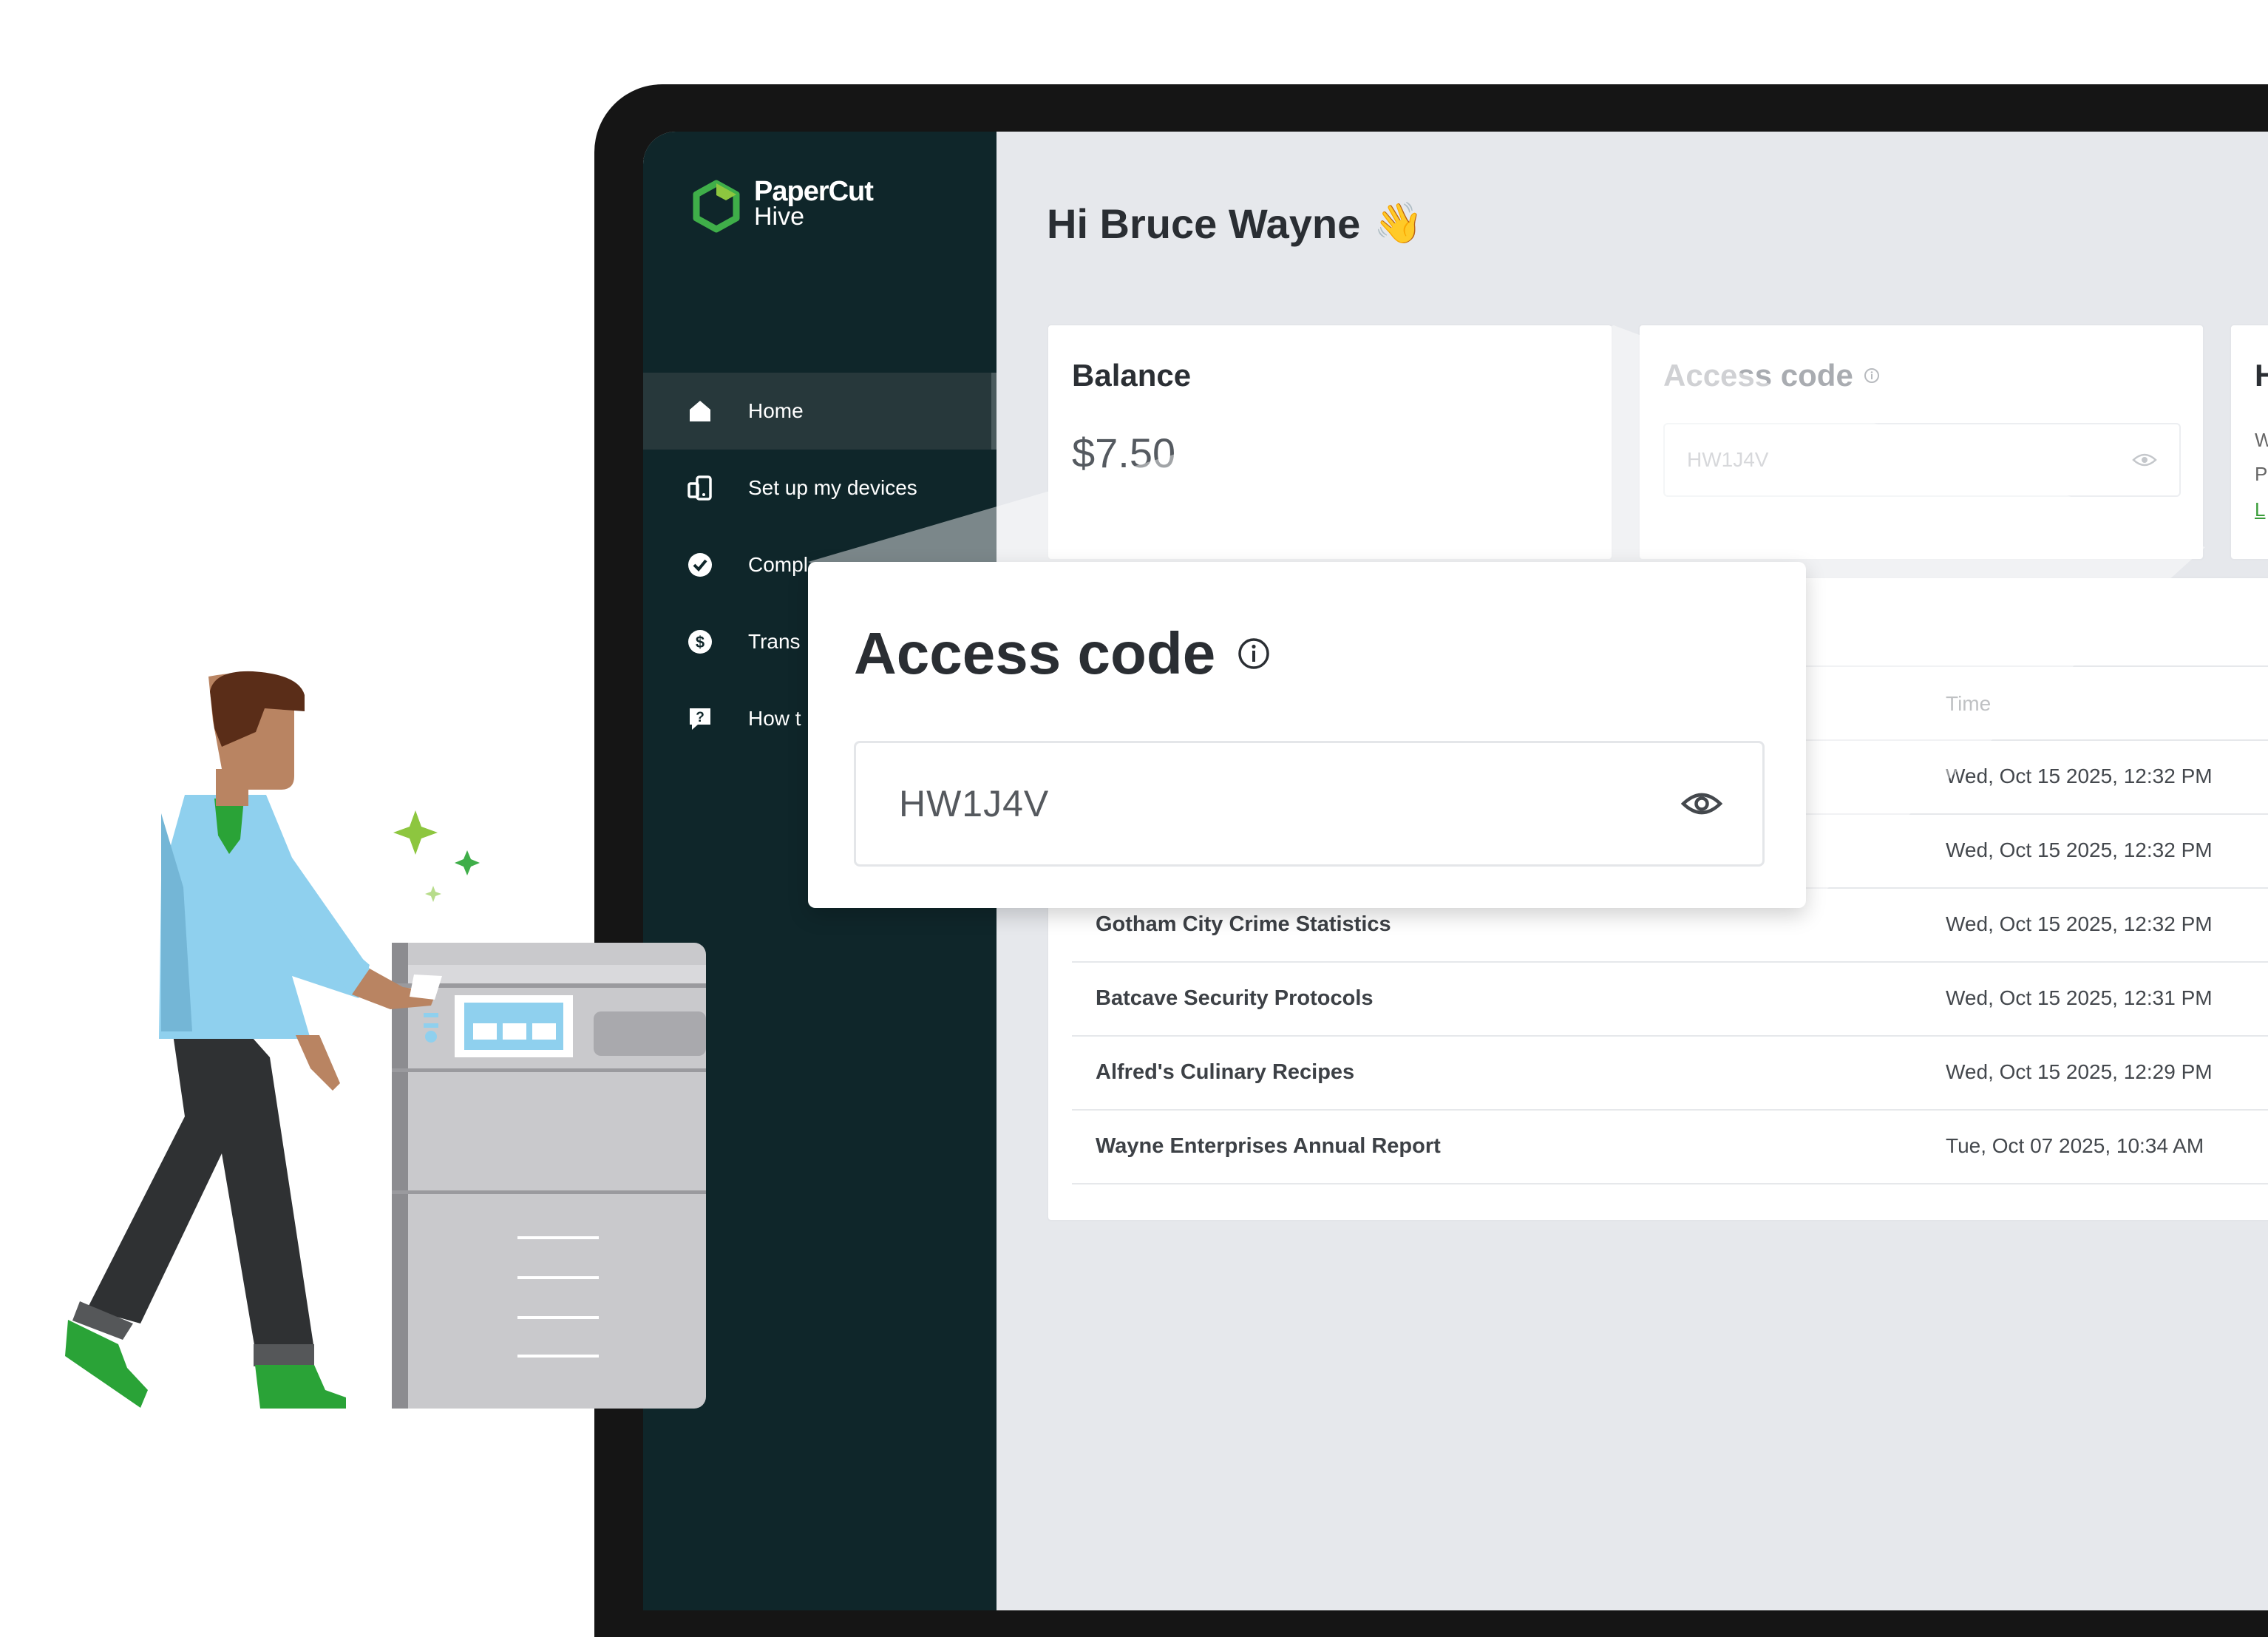 This screenshot has height=1637, width=2268. Describe the element at coordinates (1969, 703) in the screenshot. I see `column-header-time: Time` at that location.